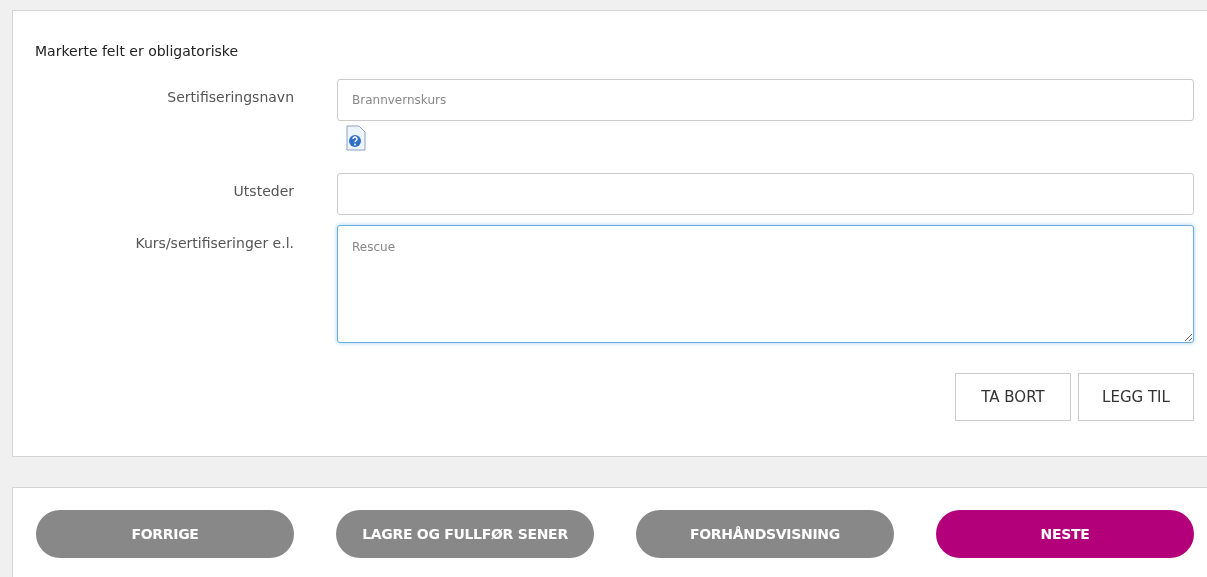 Image resolution: width=1207 pixels, height=577 pixels. I want to click on required-note: Markerte felt er obligatoriske, so click(137, 51).